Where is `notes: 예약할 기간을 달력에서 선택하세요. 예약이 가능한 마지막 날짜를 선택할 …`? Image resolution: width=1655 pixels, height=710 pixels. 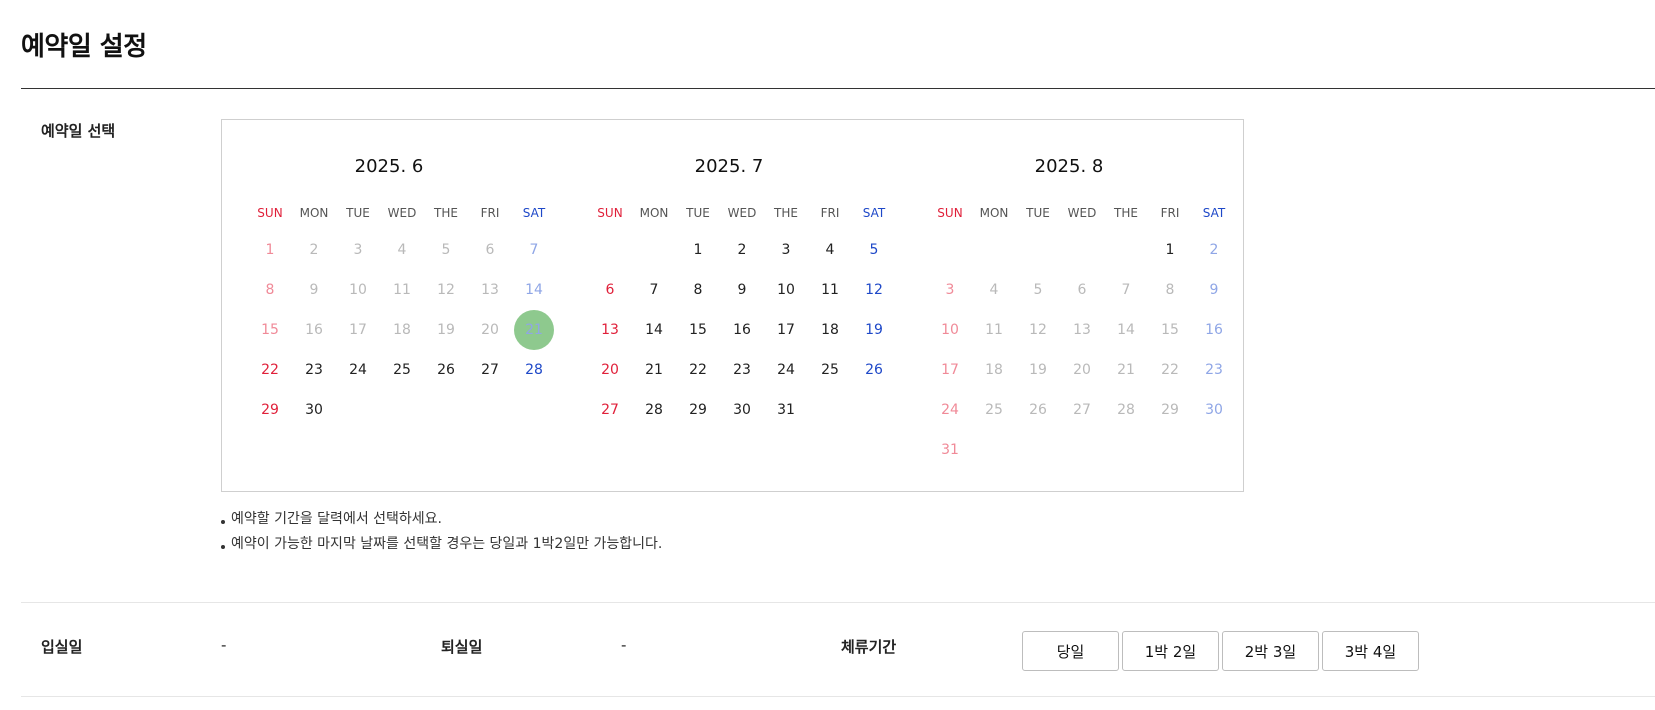
notes: 예약할 기간을 달력에서 선택하세요. 예약이 가능한 마지막 날짜를 선택할 … is located at coordinates (441, 532).